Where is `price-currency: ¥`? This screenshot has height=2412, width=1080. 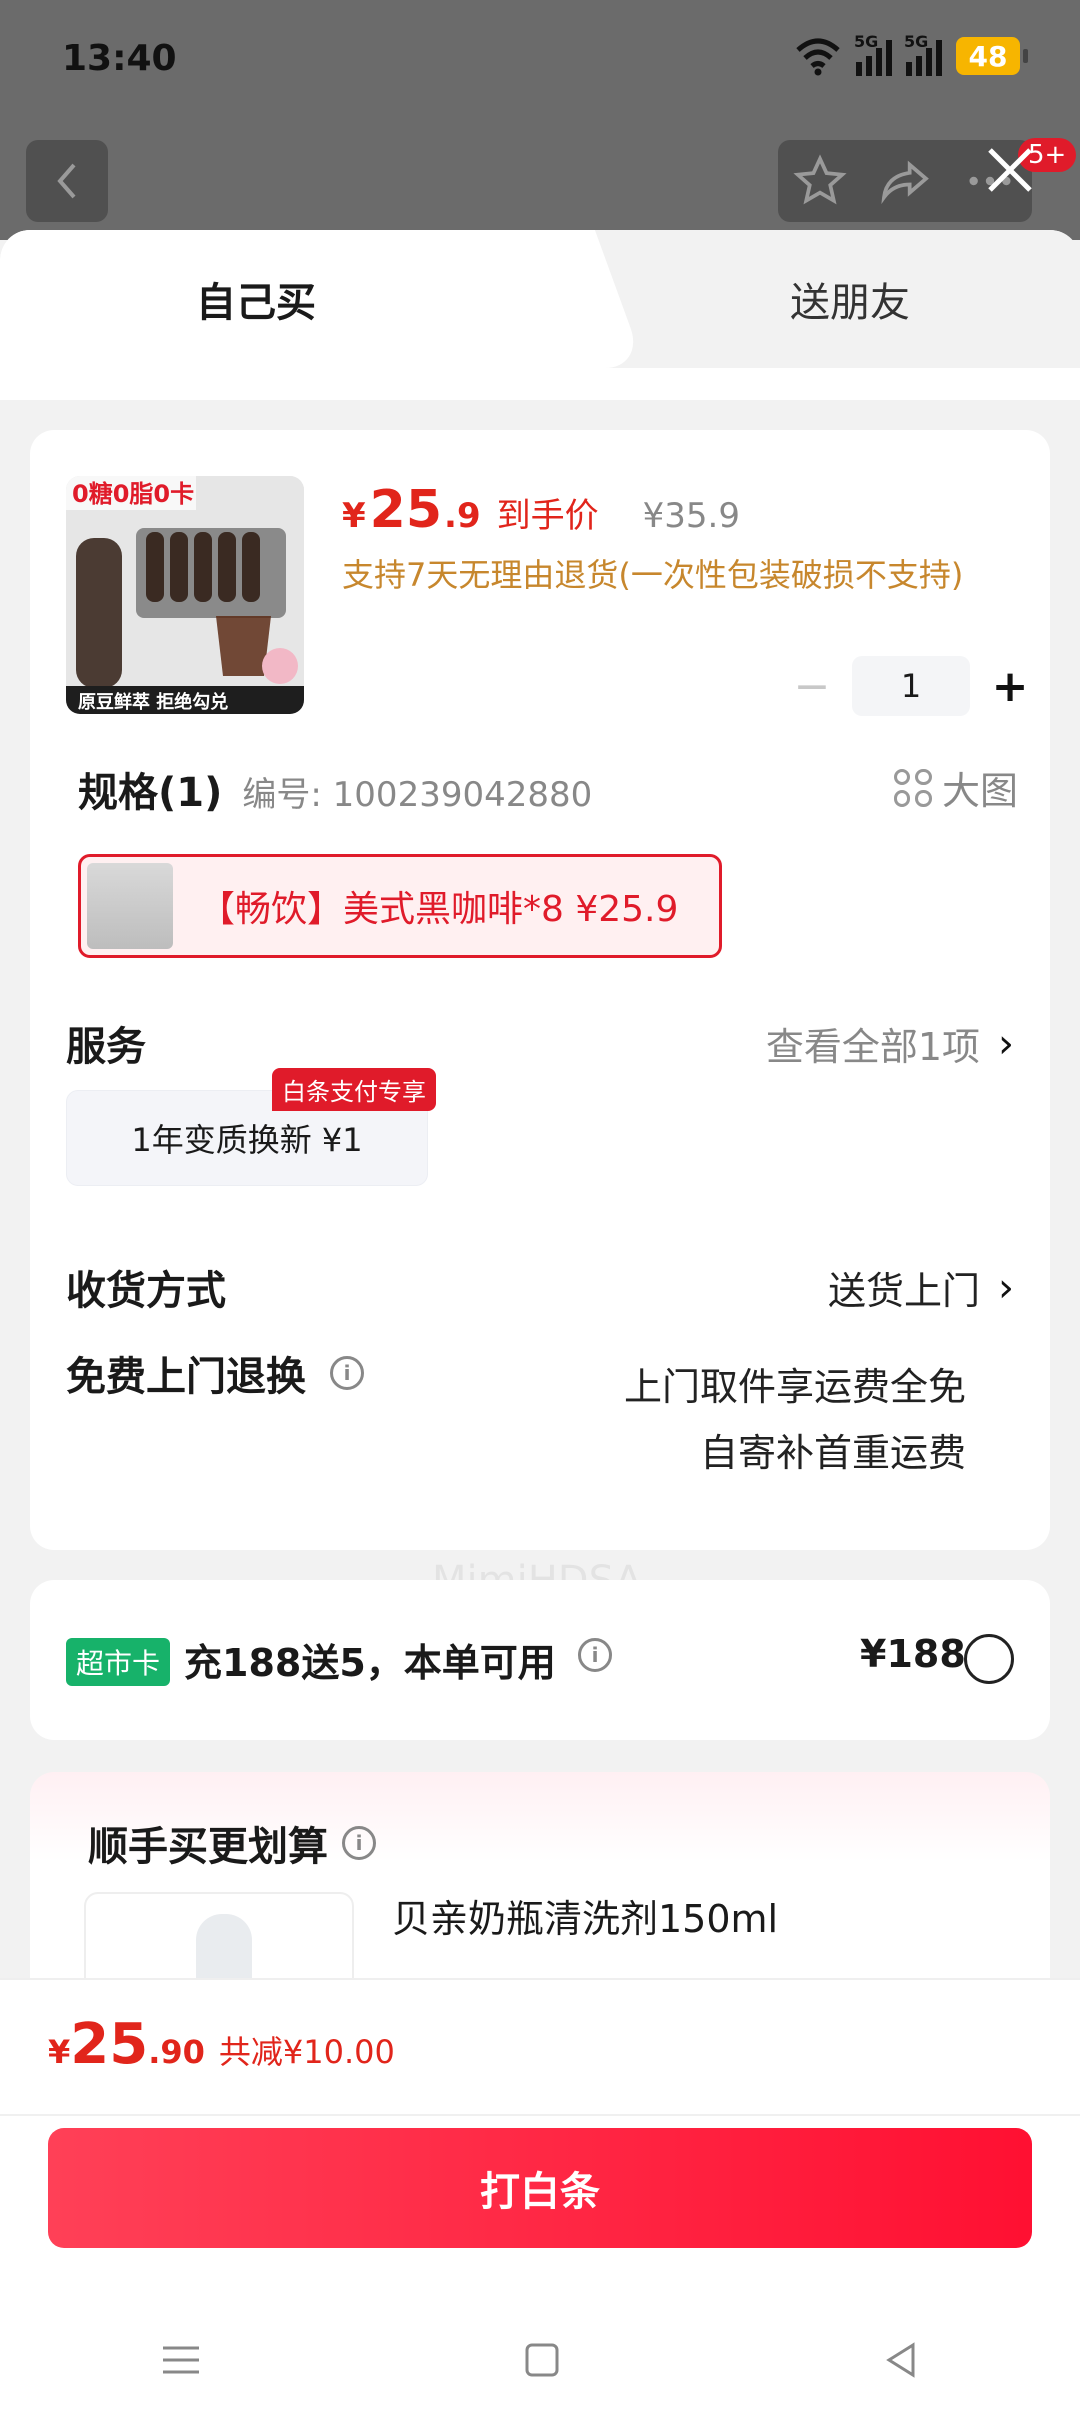
price-currency: ¥ is located at coordinates (354, 516).